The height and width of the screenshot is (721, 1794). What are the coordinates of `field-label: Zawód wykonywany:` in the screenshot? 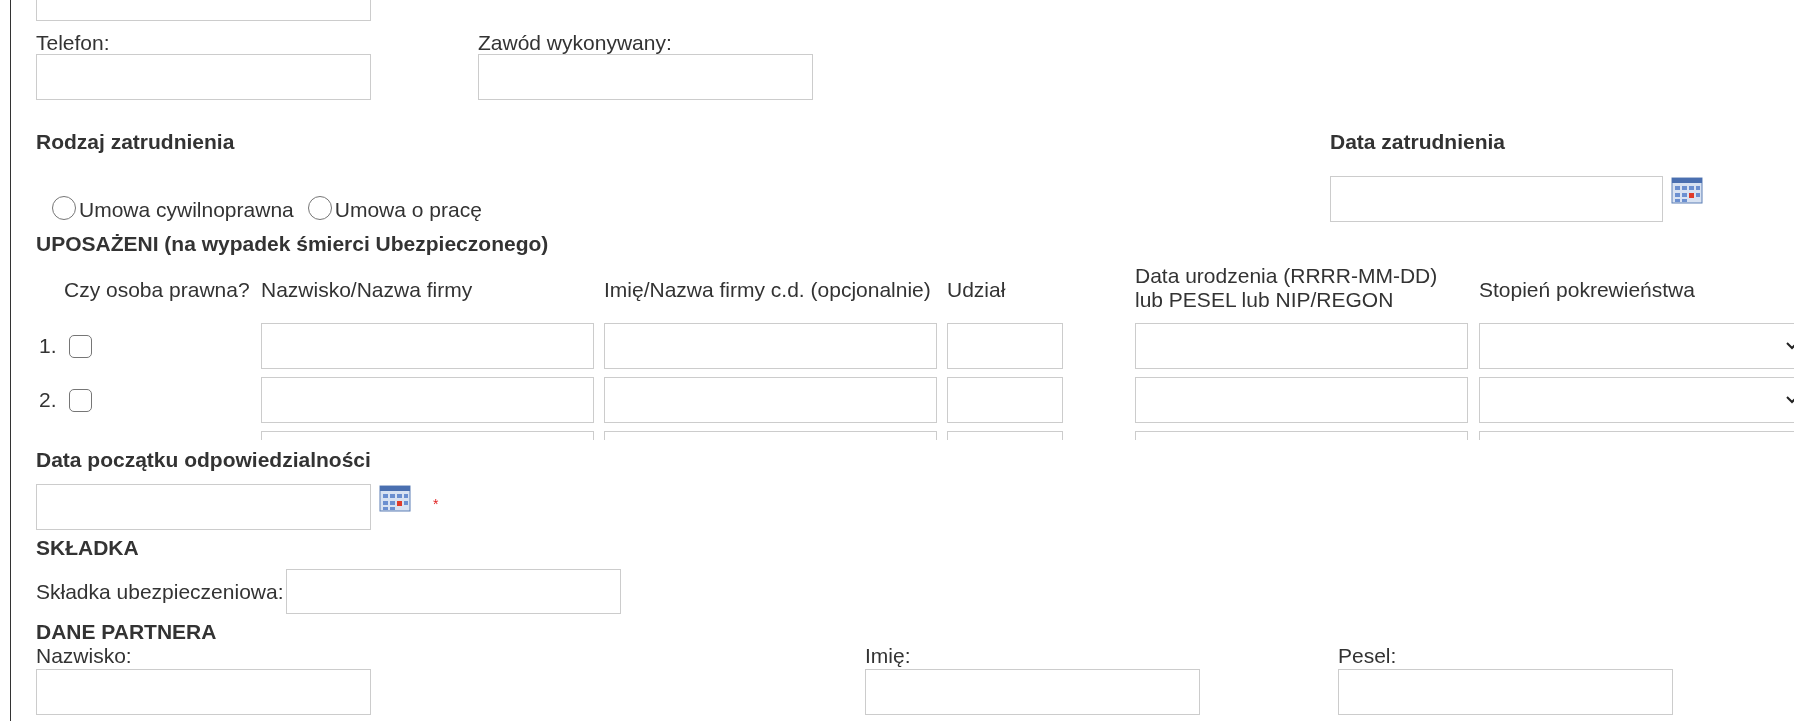 It's located at (575, 43).